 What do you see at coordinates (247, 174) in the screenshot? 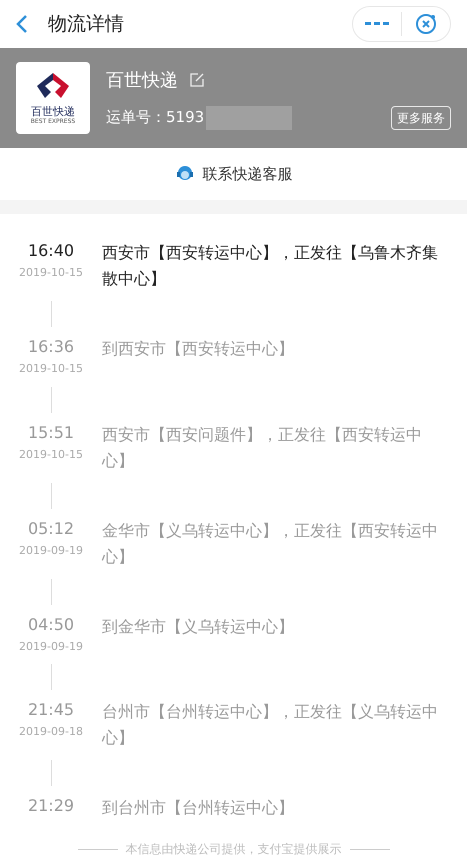
I see `contact-courier-link: 联系快递客服` at bounding box center [247, 174].